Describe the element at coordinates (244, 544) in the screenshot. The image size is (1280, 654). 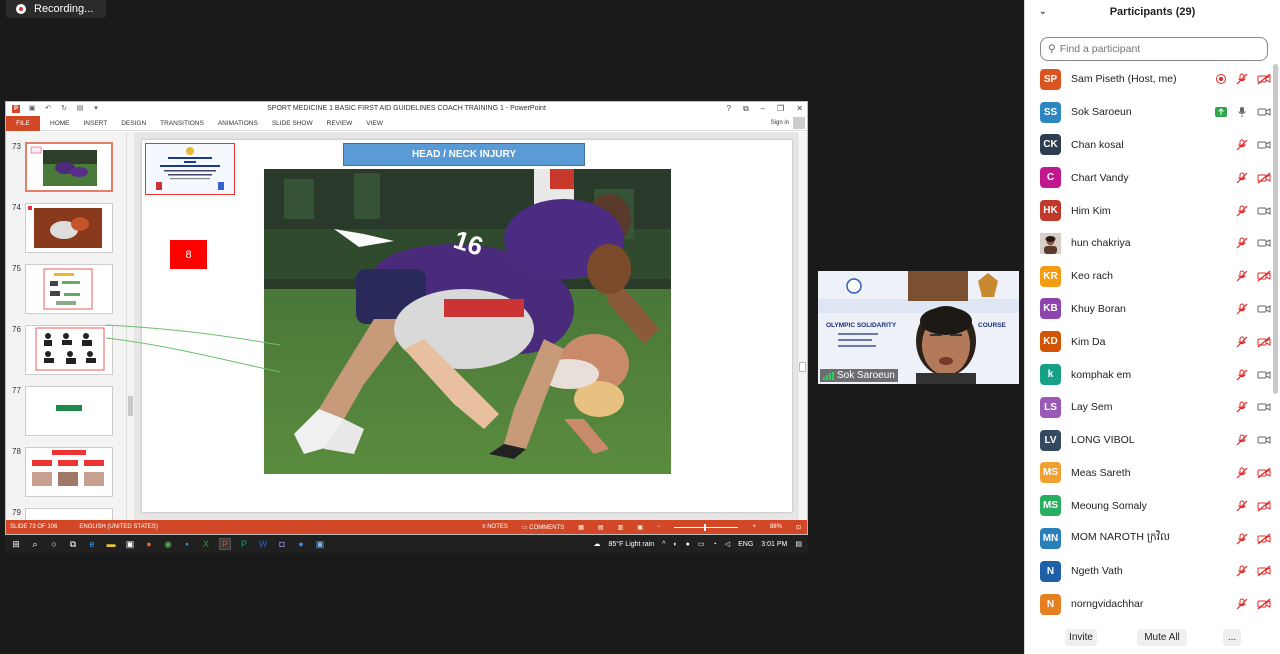
I see `publisher-icon: P` at that location.